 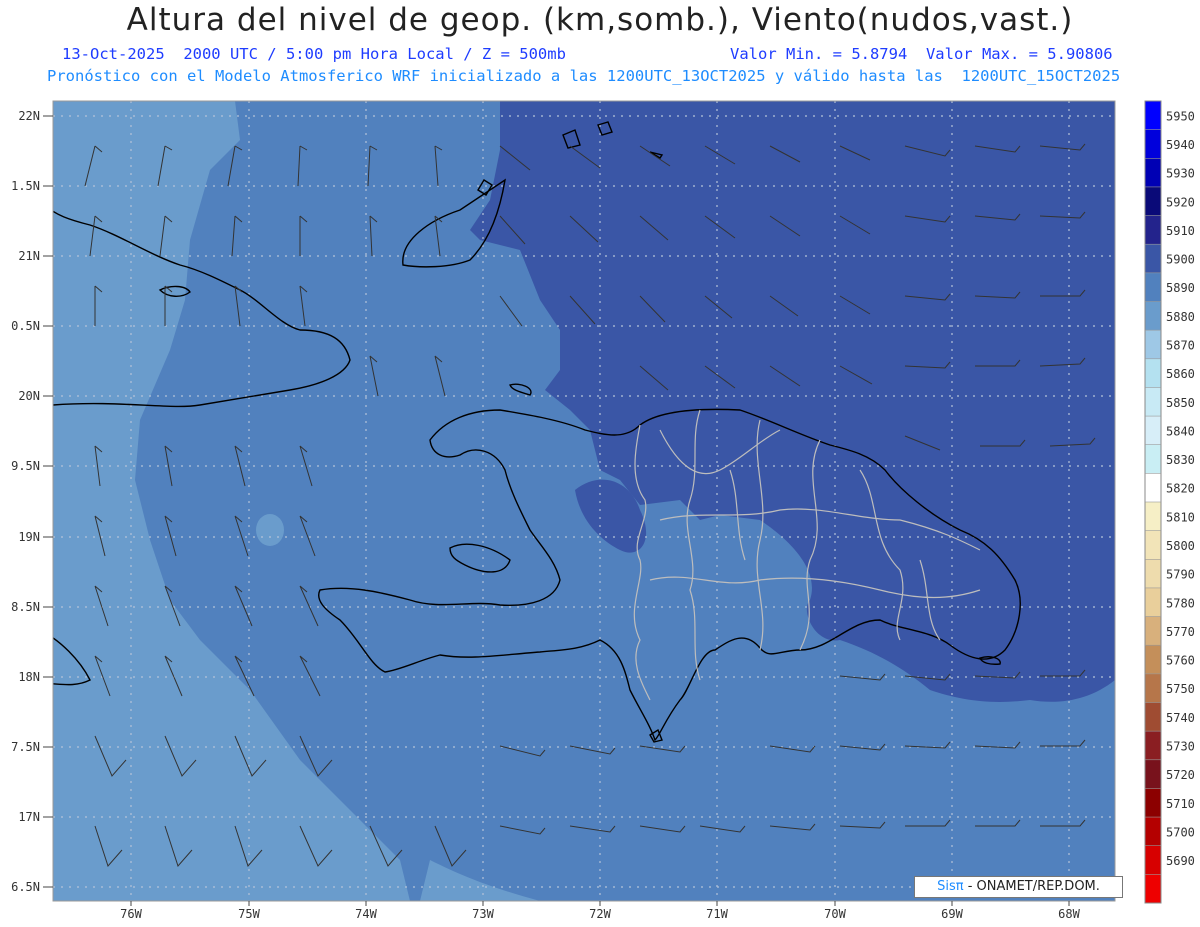 I want to click on lat-label: 19N, so click(x=29, y=537).